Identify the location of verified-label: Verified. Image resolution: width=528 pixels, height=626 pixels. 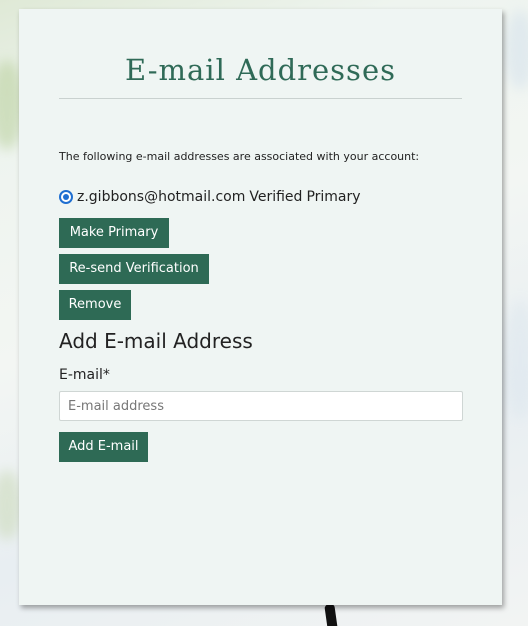
(276, 197).